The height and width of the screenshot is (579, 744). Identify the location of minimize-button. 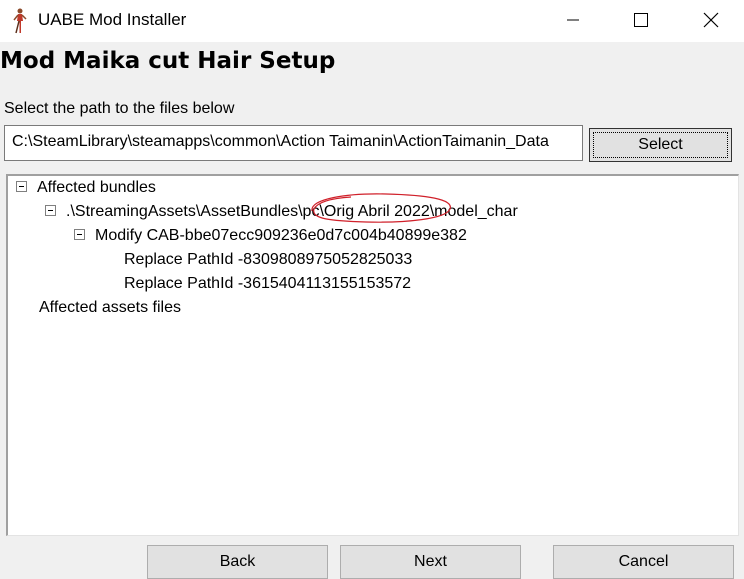
(573, 20).